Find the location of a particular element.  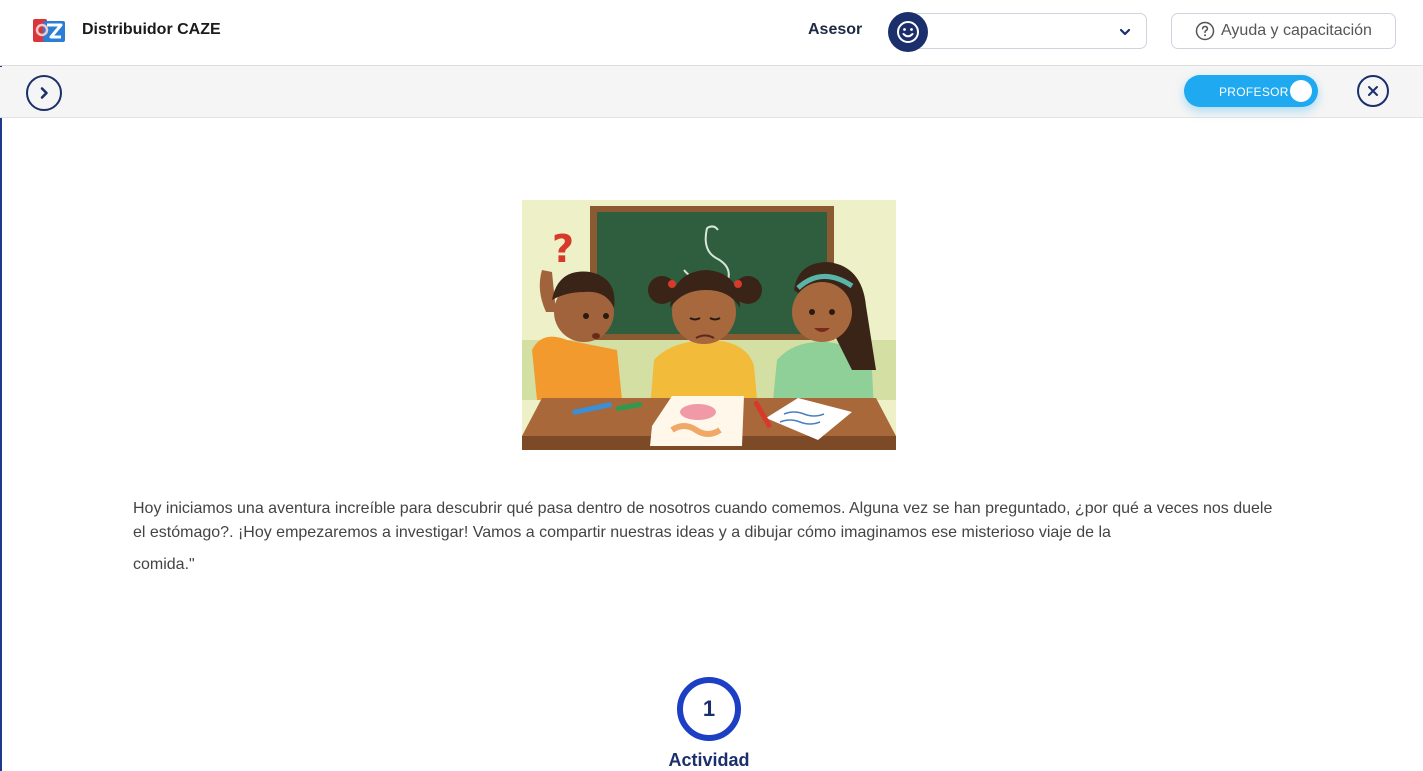

smiley-icon is located at coordinates (908, 32).